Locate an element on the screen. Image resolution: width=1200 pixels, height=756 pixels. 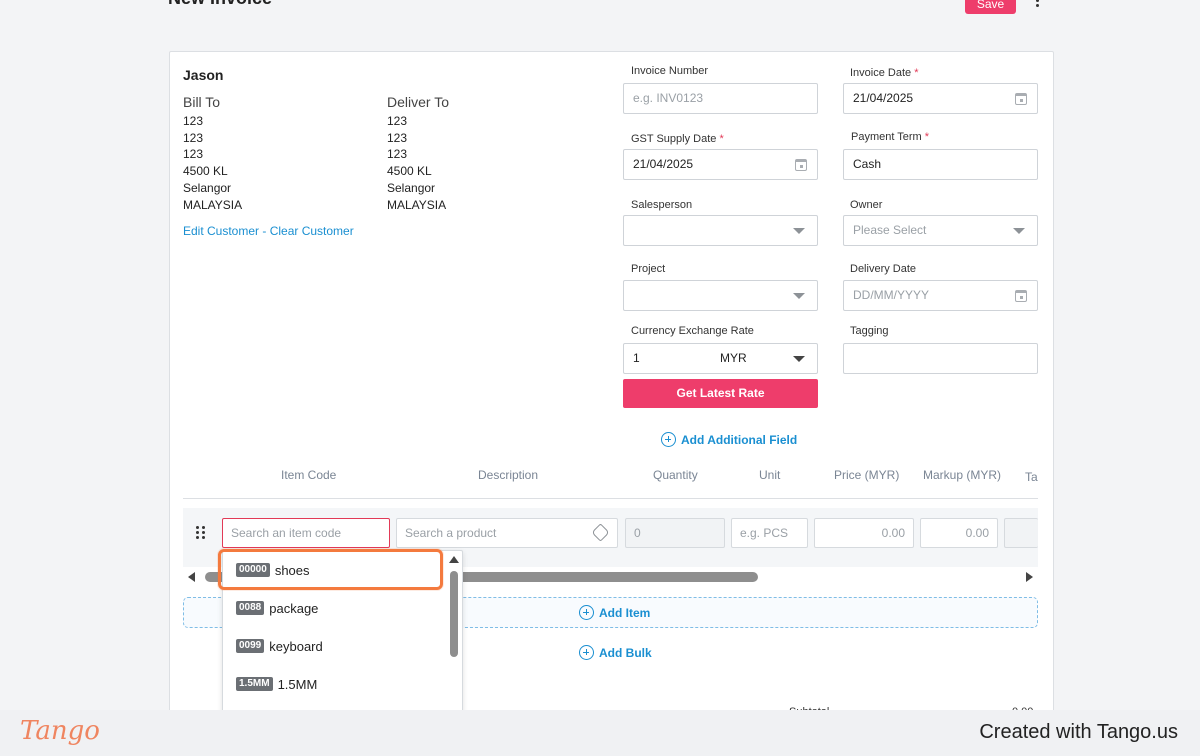
payment-term-input: Cash is located at coordinates (940, 164).